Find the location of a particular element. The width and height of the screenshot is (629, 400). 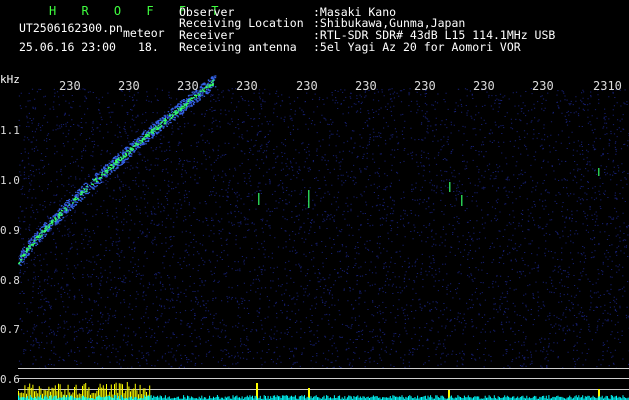

freq-tick: 1.1 is located at coordinates (10, 130).